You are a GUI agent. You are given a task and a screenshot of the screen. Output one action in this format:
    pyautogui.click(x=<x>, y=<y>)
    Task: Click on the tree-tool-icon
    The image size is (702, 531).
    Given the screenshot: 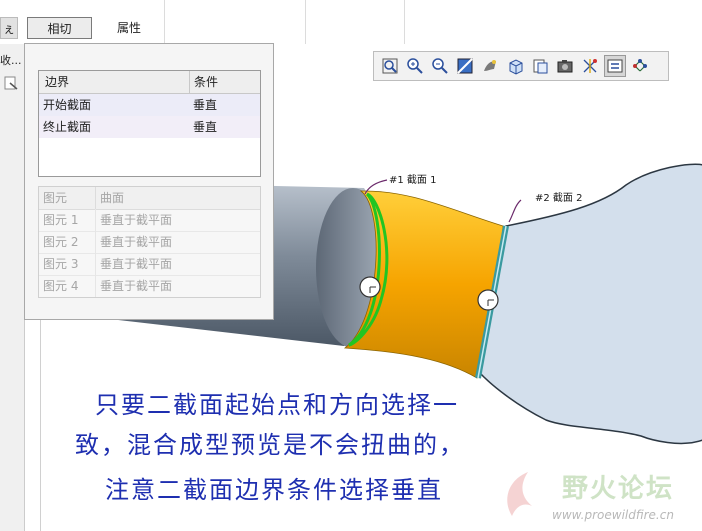 What is the action you would take?
    pyautogui.click(x=12, y=84)
    